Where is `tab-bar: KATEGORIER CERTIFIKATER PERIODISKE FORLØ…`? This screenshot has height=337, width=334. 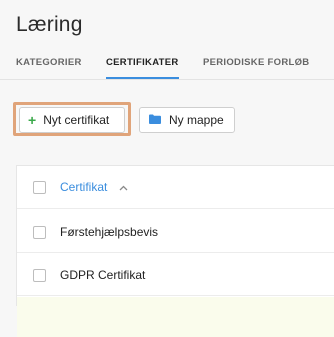
tab-bar: KATEGORIER CERTIFIKATER PERIODISKE FORLØ… is located at coordinates (167, 68).